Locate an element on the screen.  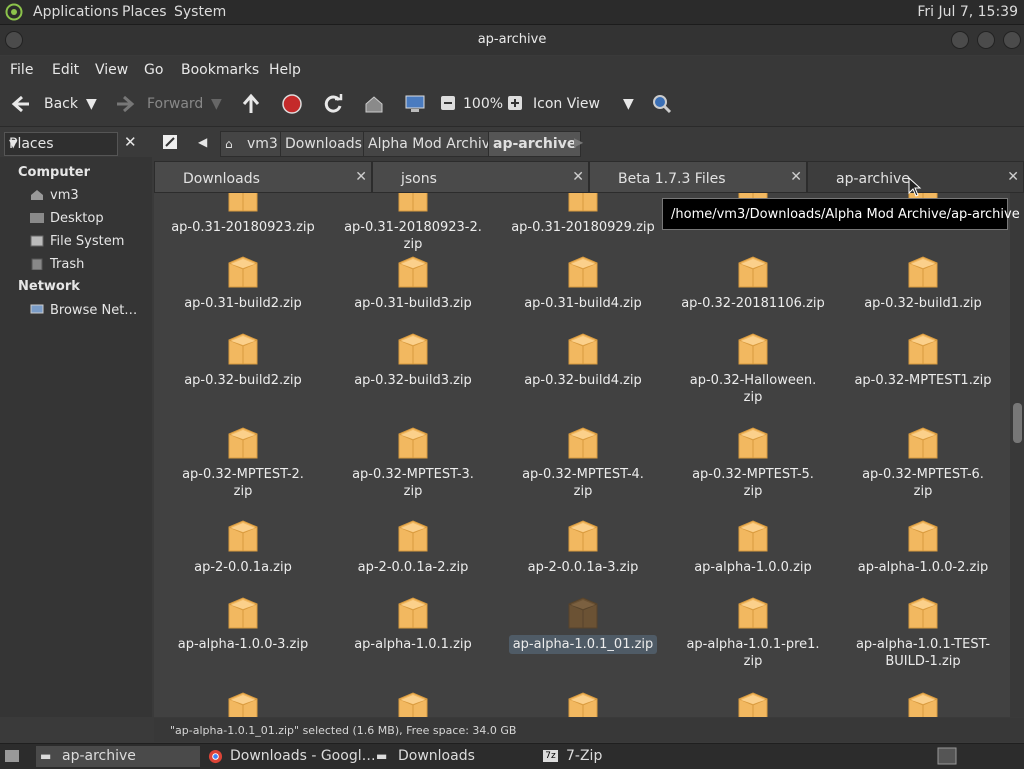
places-menu: Places is located at coordinates (144, 12).